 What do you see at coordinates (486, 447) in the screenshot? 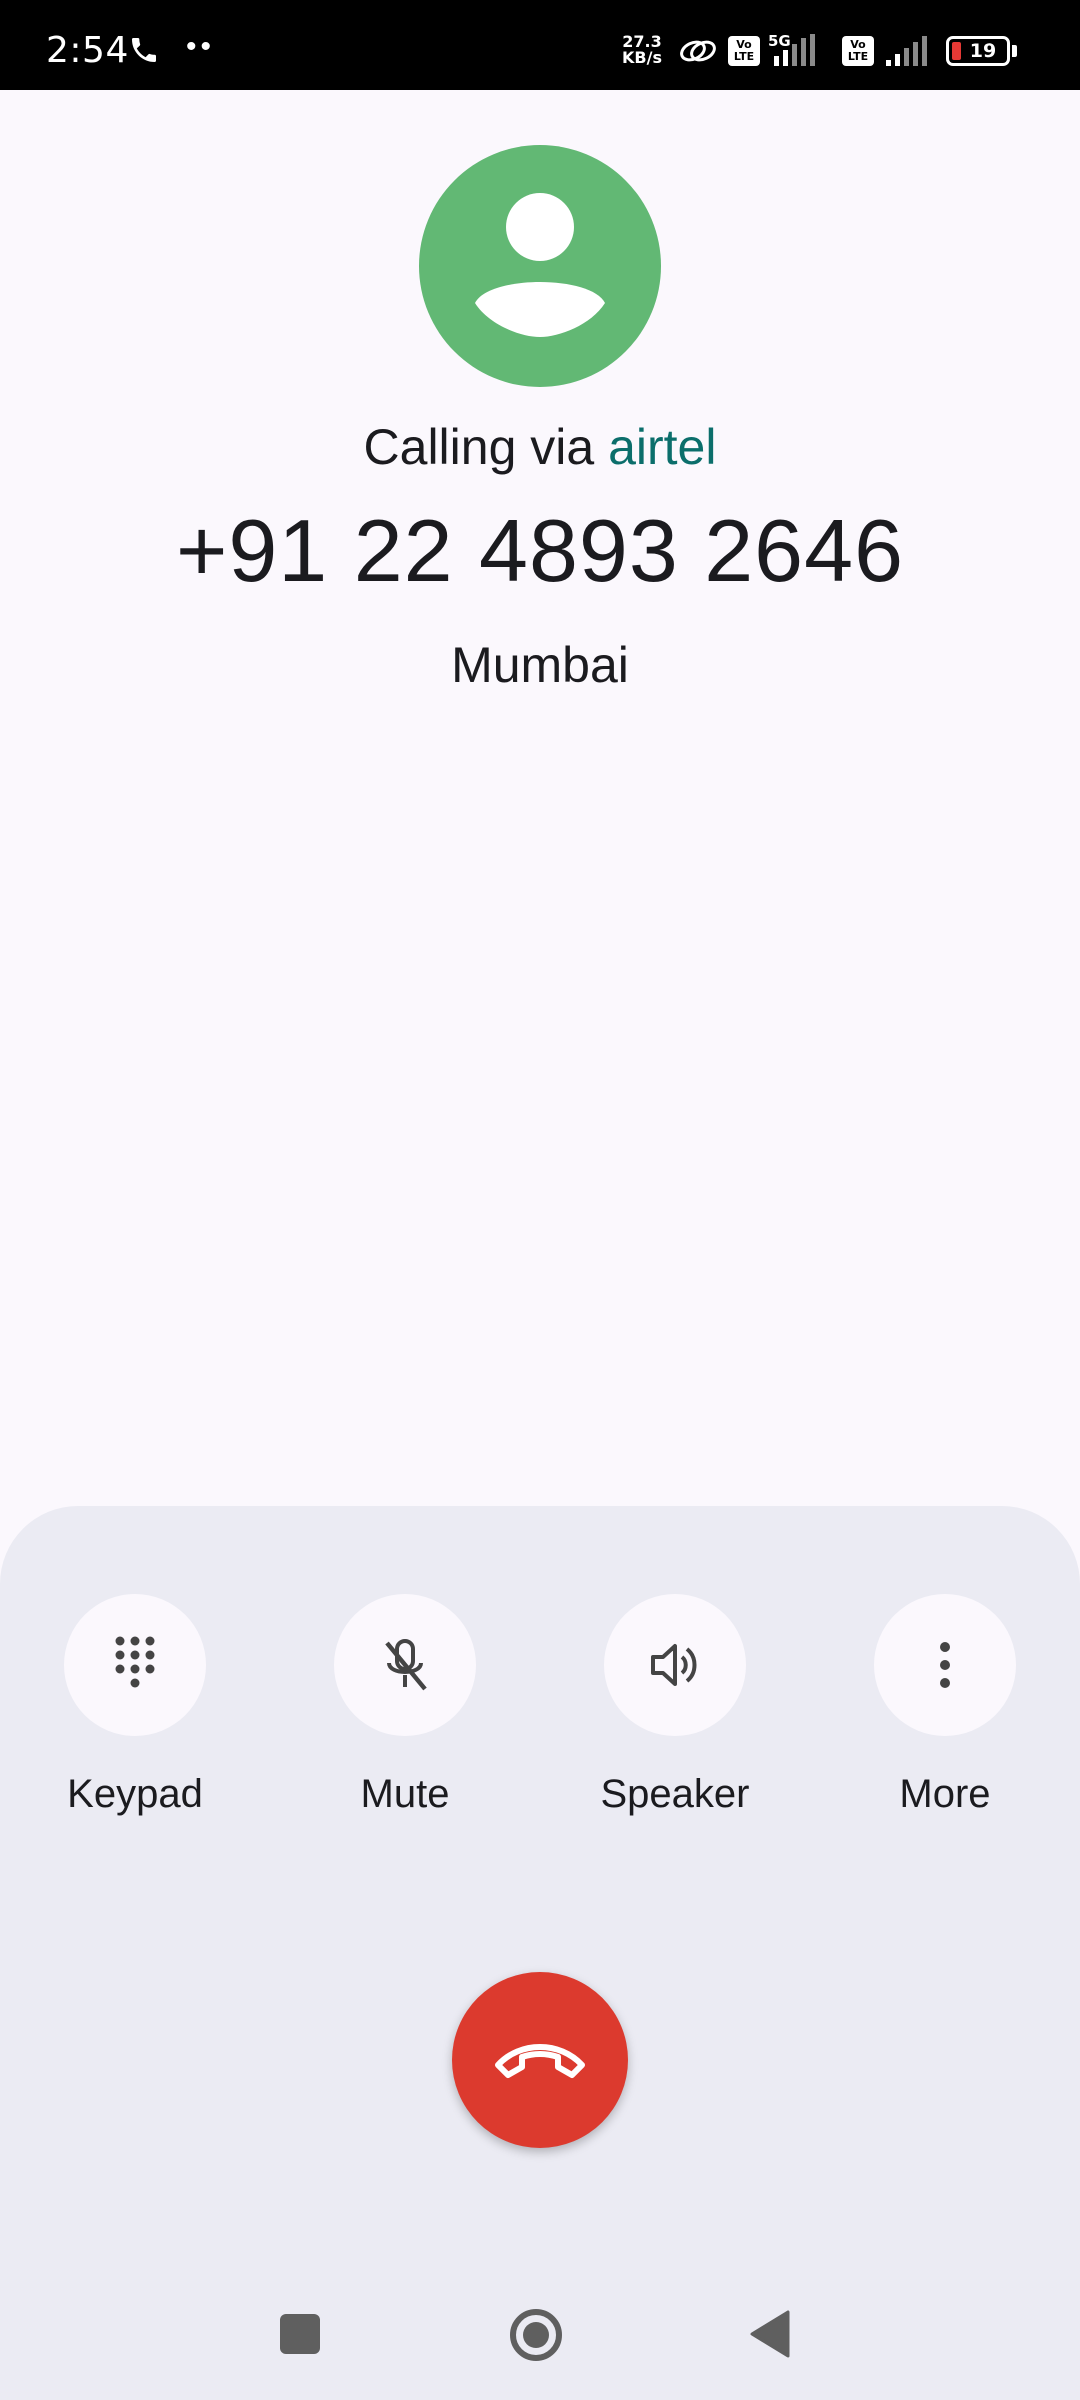
I see `calling-via-prefix: Calling via` at bounding box center [486, 447].